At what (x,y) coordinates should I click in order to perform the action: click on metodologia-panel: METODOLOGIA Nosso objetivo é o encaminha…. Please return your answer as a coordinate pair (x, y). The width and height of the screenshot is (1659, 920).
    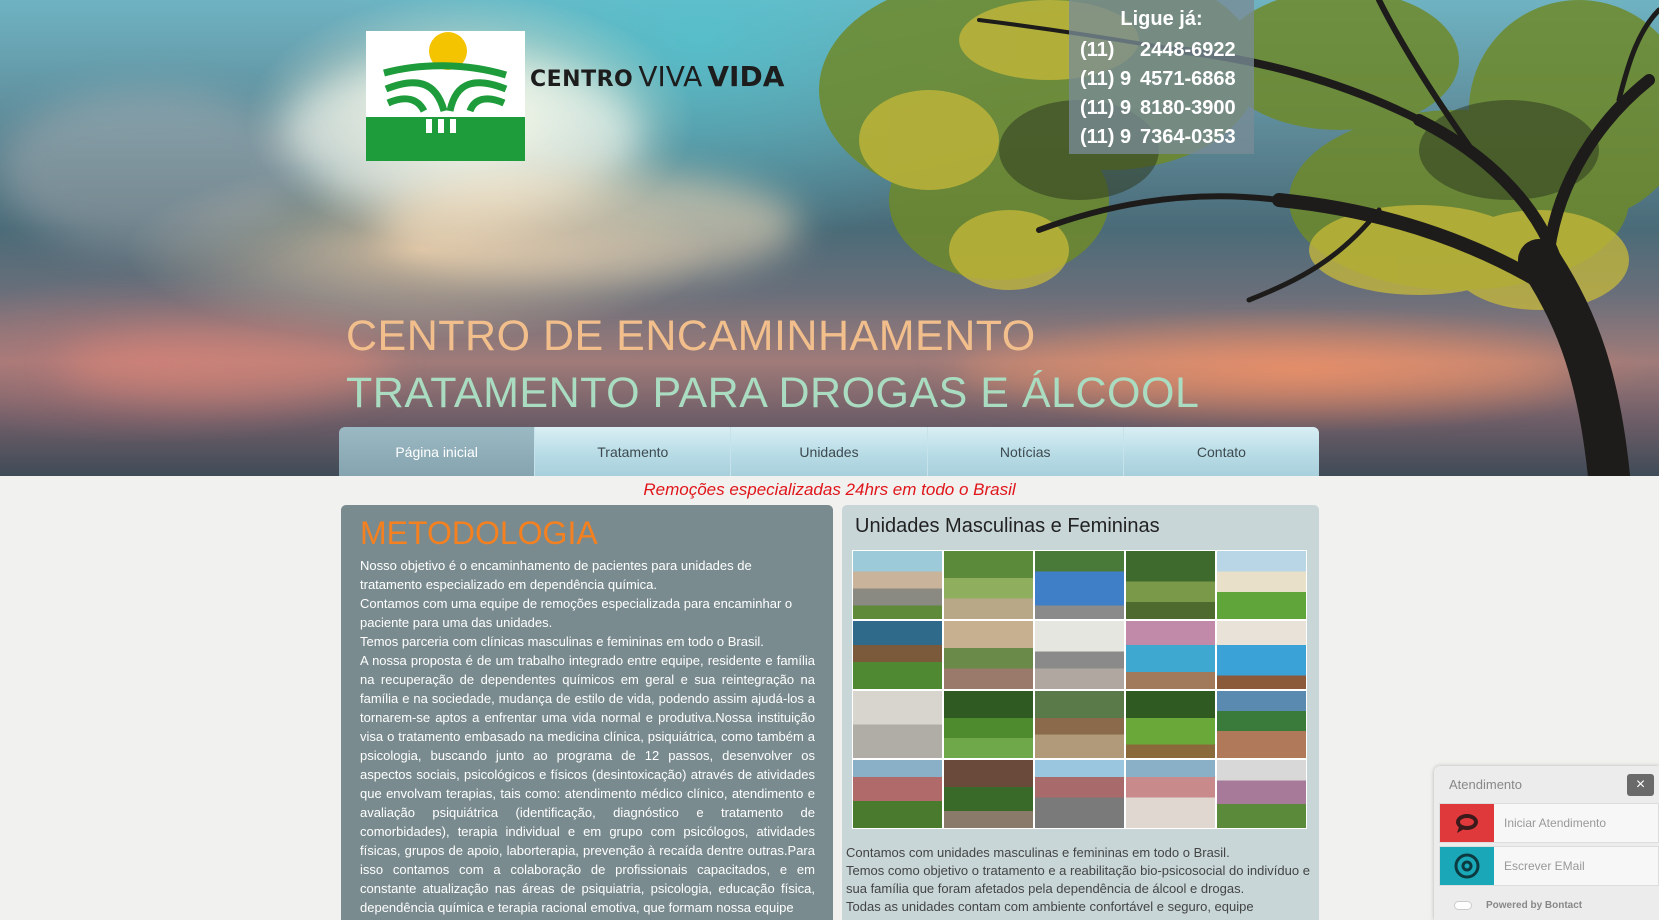
    Looking at the image, I should click on (587, 712).